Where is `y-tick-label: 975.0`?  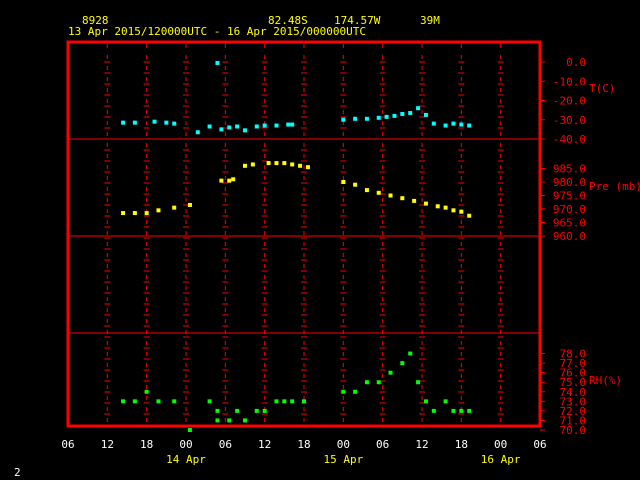
y-tick-label: 975.0 is located at coordinates (569, 196).